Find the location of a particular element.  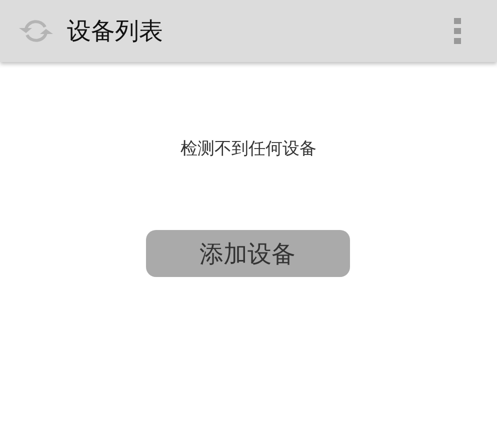

app-title: 设备列表 is located at coordinates (115, 31).